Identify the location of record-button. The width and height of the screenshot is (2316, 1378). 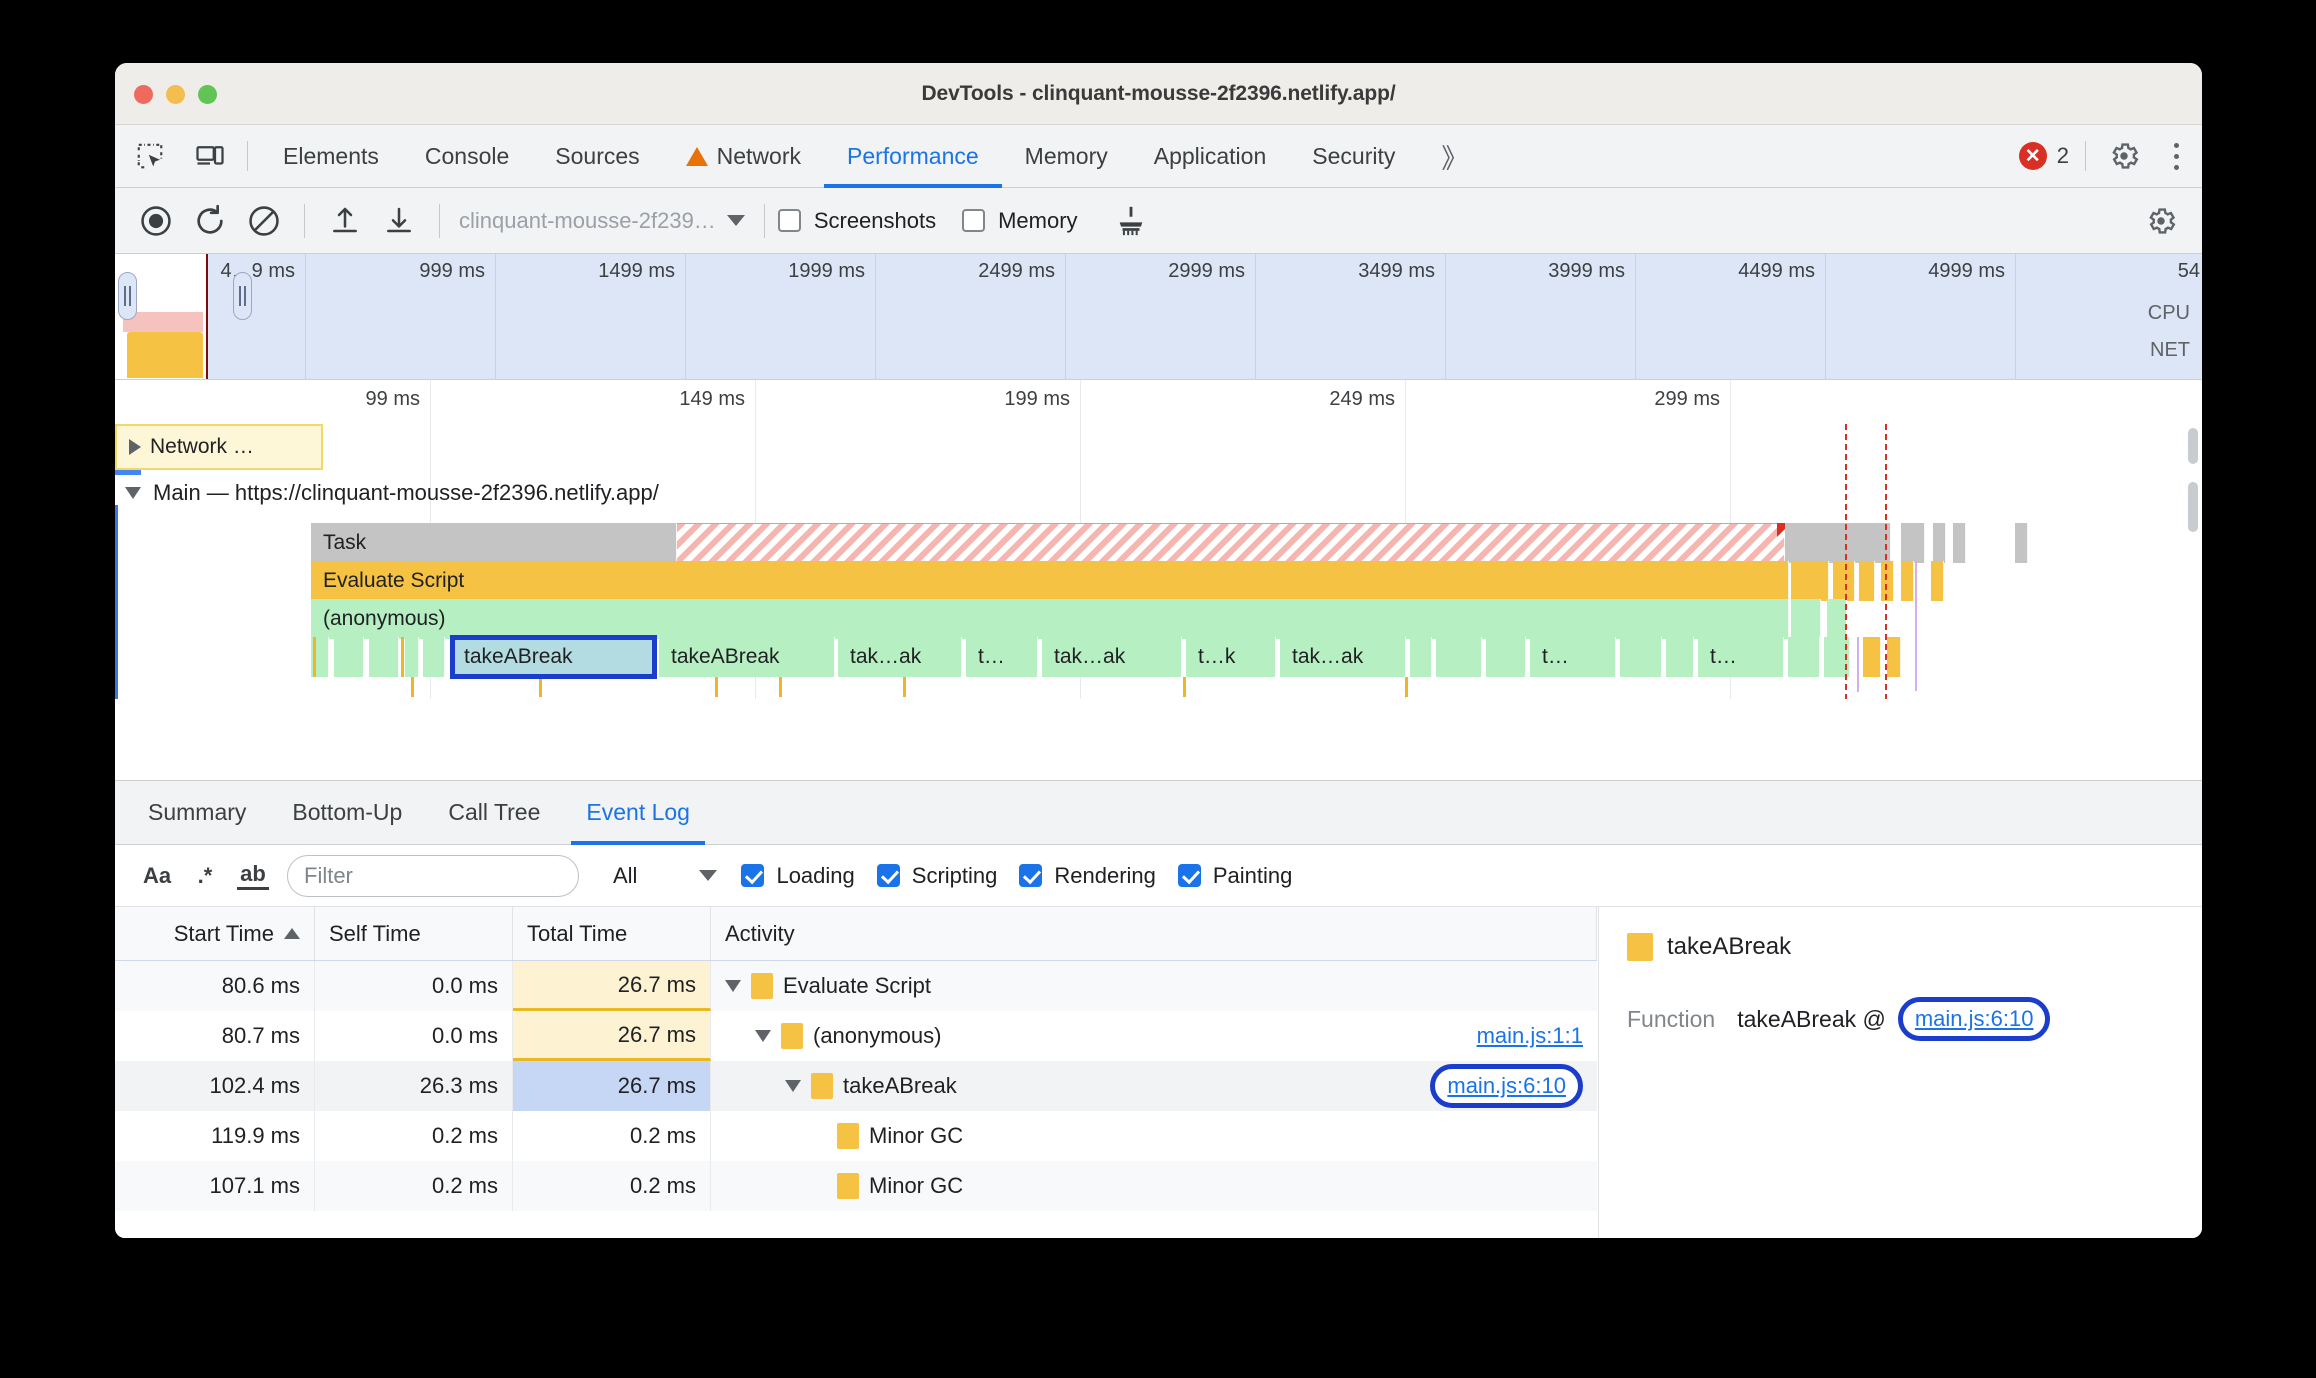
(156, 221).